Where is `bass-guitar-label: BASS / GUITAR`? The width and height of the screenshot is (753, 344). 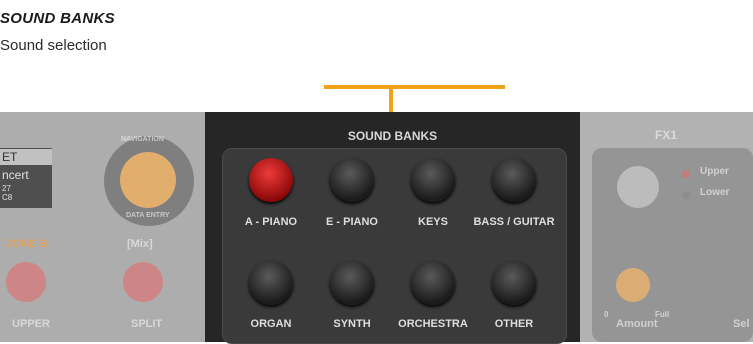 bass-guitar-label: BASS / GUITAR is located at coordinates (514, 222).